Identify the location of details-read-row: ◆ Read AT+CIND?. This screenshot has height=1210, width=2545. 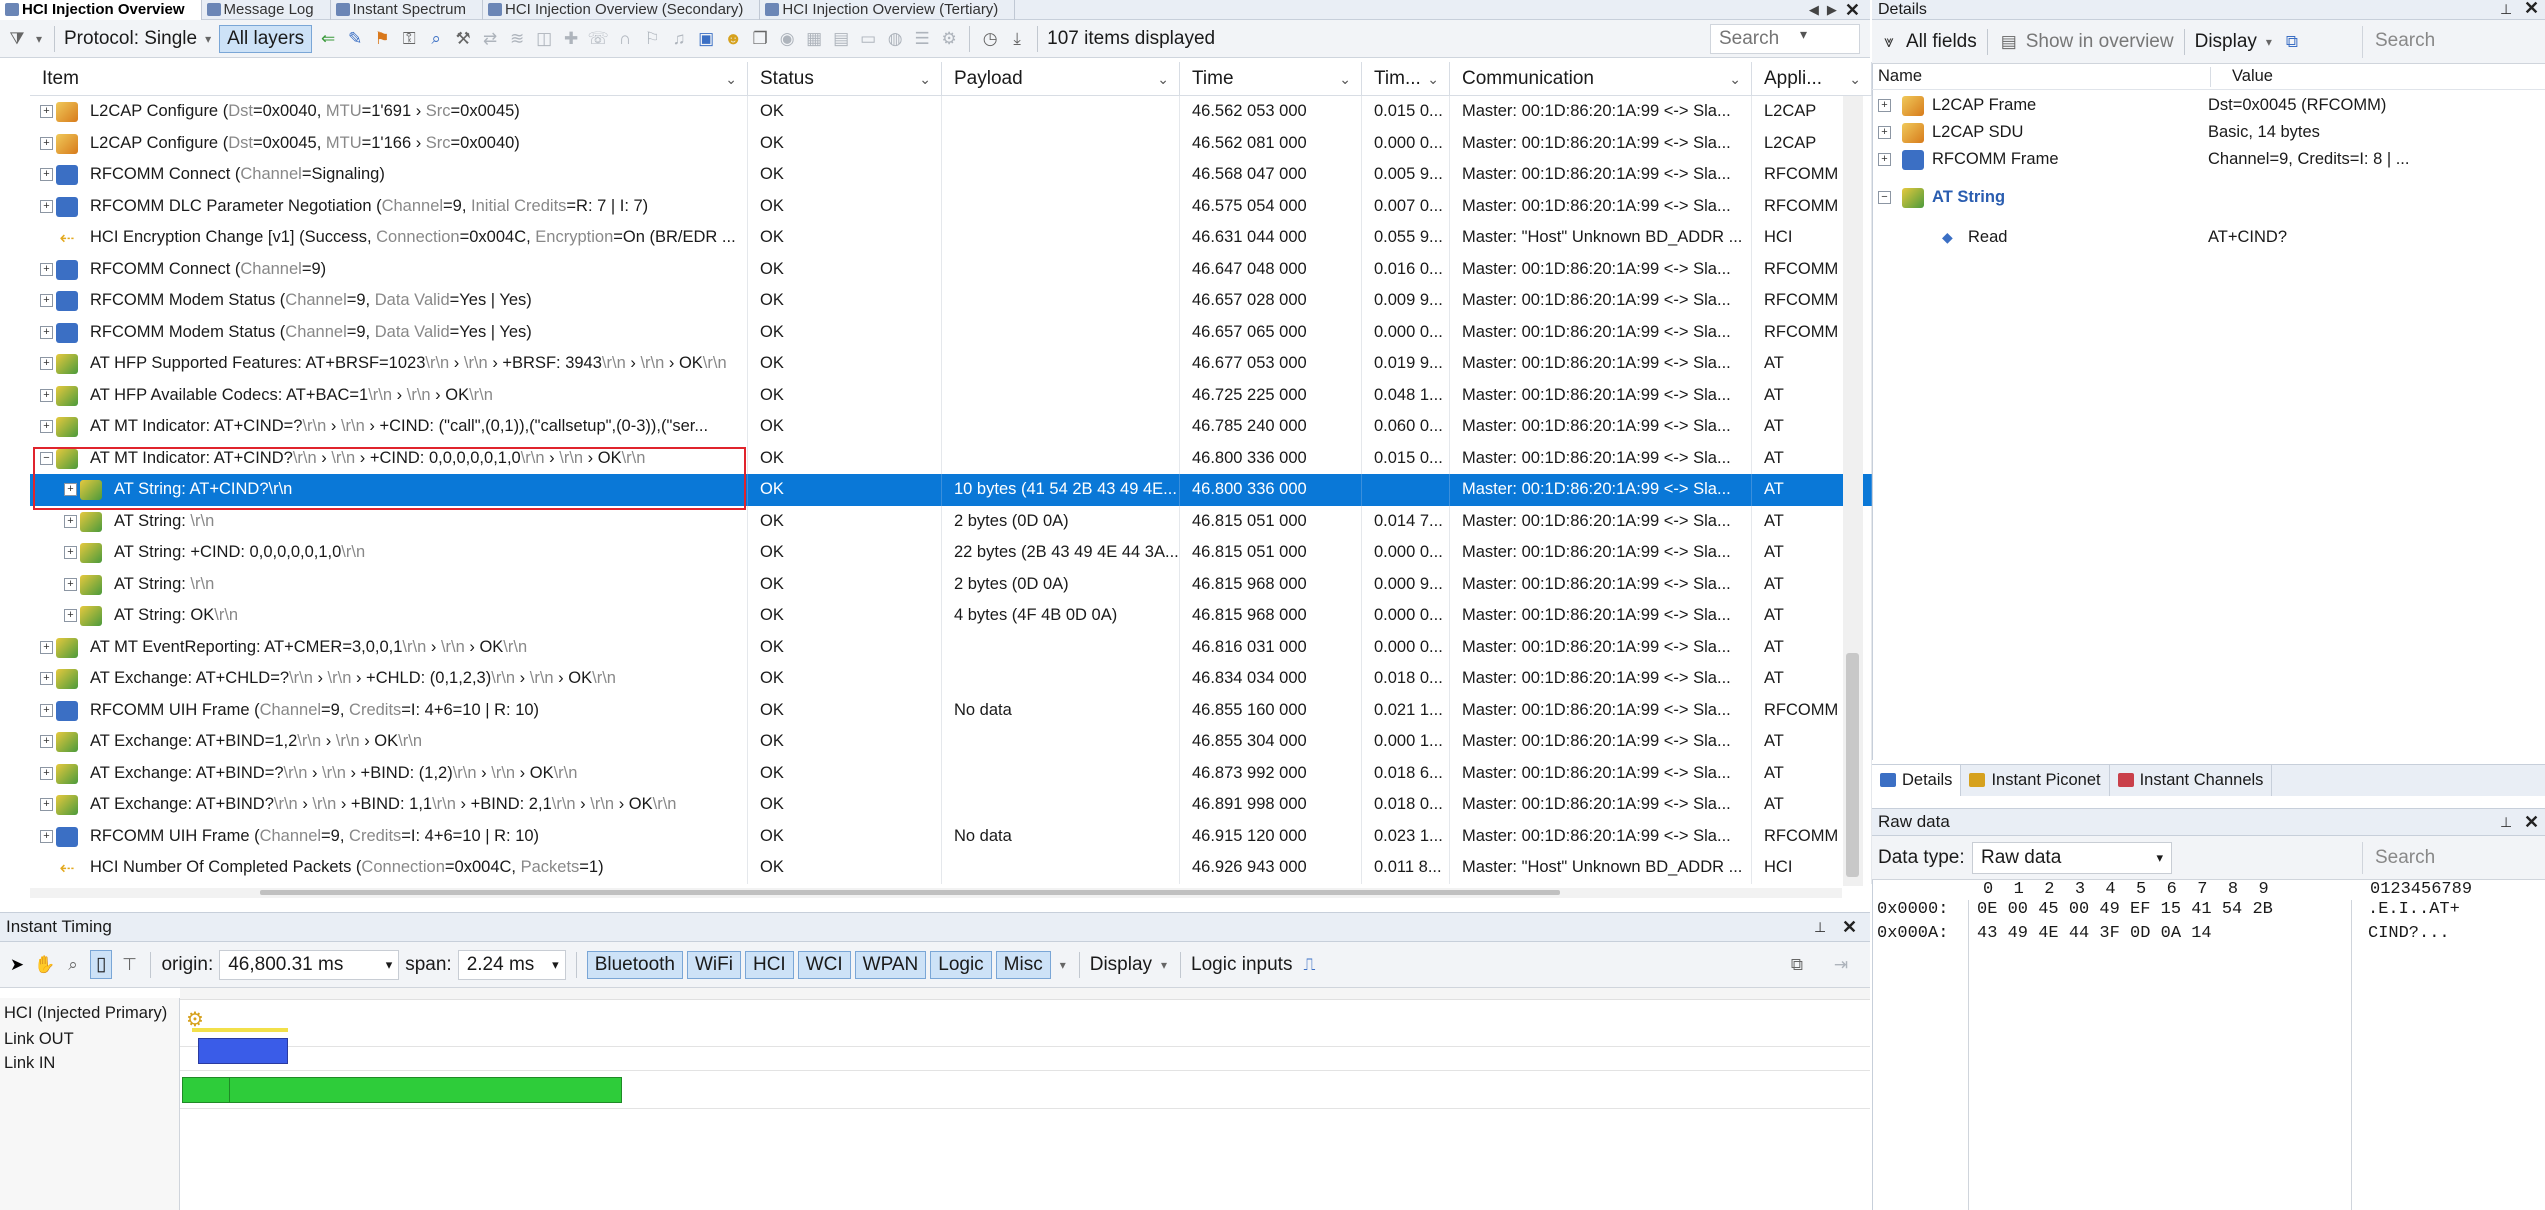
(2208, 237).